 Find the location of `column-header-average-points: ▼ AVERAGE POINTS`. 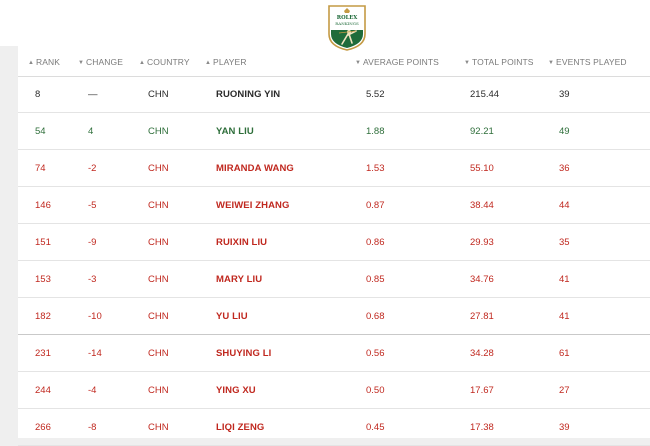

column-header-average-points: ▼ AVERAGE POINTS is located at coordinates (397, 62).